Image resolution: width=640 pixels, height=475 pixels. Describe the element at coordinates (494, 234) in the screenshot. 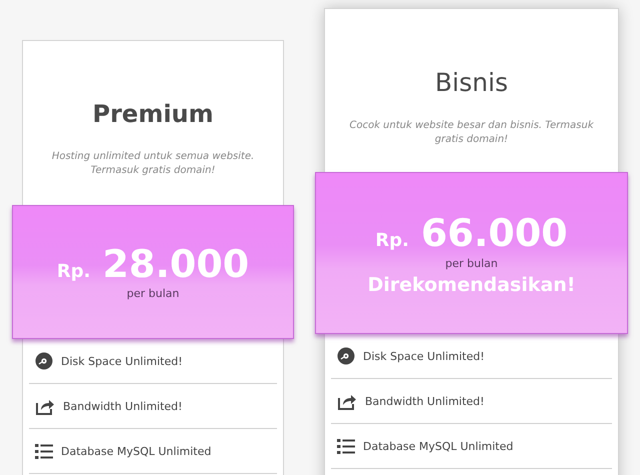

I see `price-amount: 66.000` at that location.